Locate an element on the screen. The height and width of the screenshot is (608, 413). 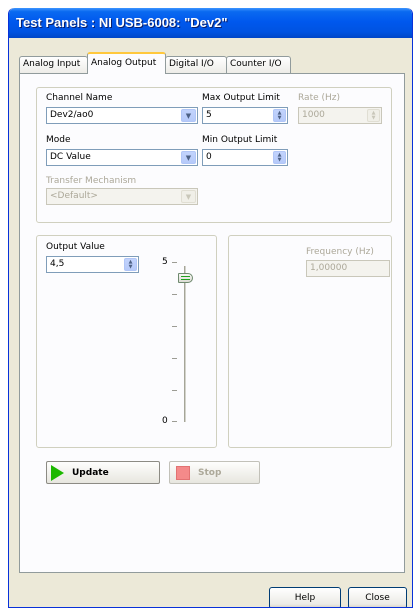
tab-counter-io: Counter I/O is located at coordinates (258, 65).